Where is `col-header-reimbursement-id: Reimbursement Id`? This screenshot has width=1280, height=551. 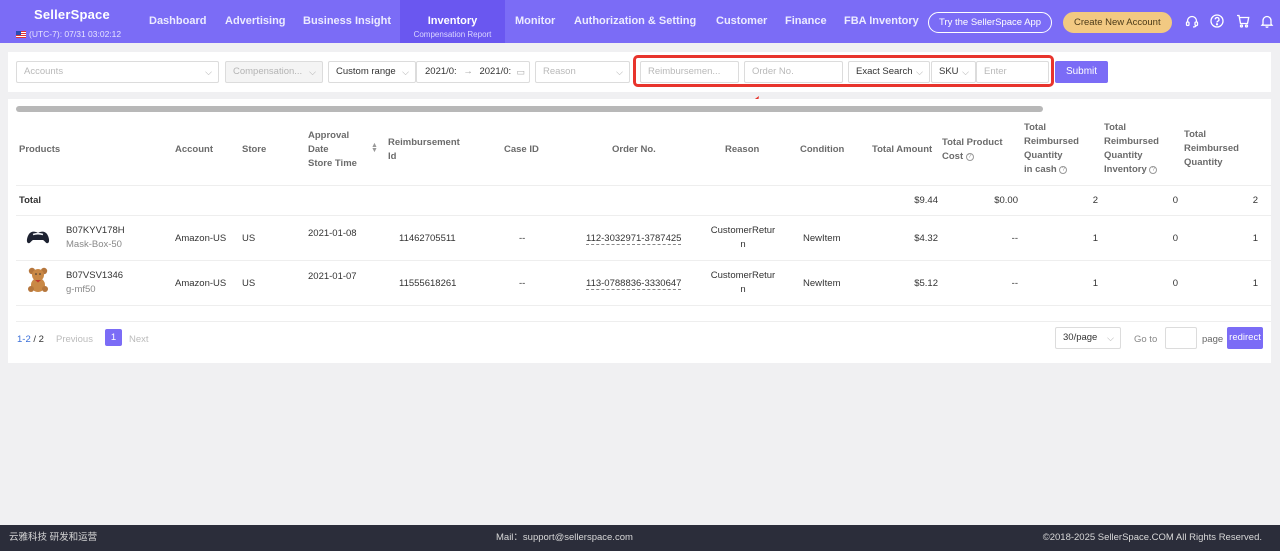
col-header-reimbursement-id: Reimbursement Id is located at coordinates (428, 150).